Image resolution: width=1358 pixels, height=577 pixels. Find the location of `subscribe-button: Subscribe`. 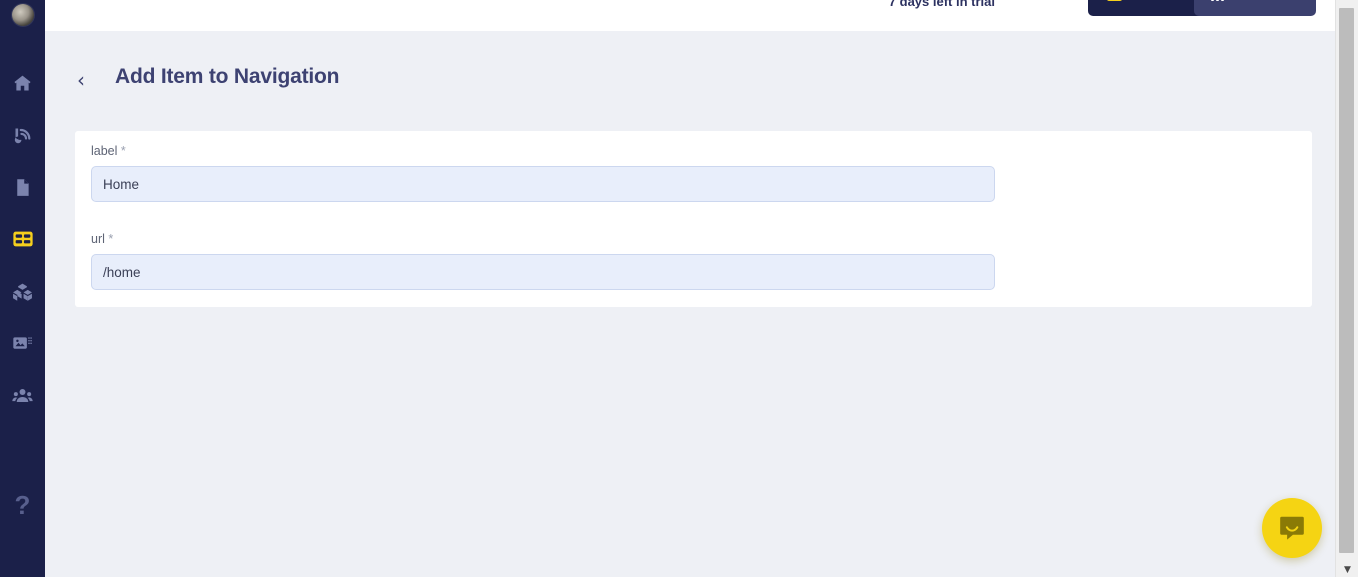

subscribe-button: Subscribe is located at coordinates (1149, 8).